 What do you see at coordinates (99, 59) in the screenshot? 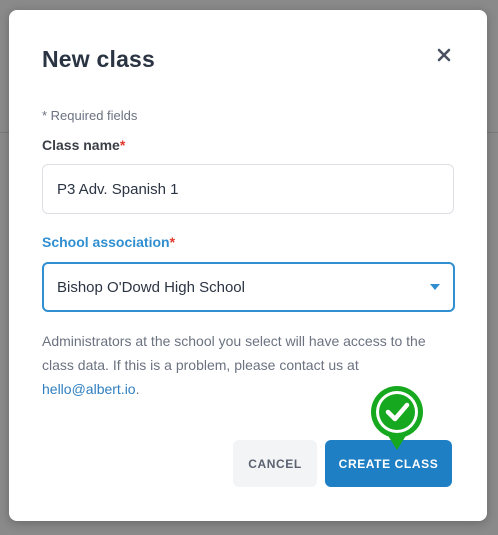
I see `dialog-title: New class` at bounding box center [99, 59].